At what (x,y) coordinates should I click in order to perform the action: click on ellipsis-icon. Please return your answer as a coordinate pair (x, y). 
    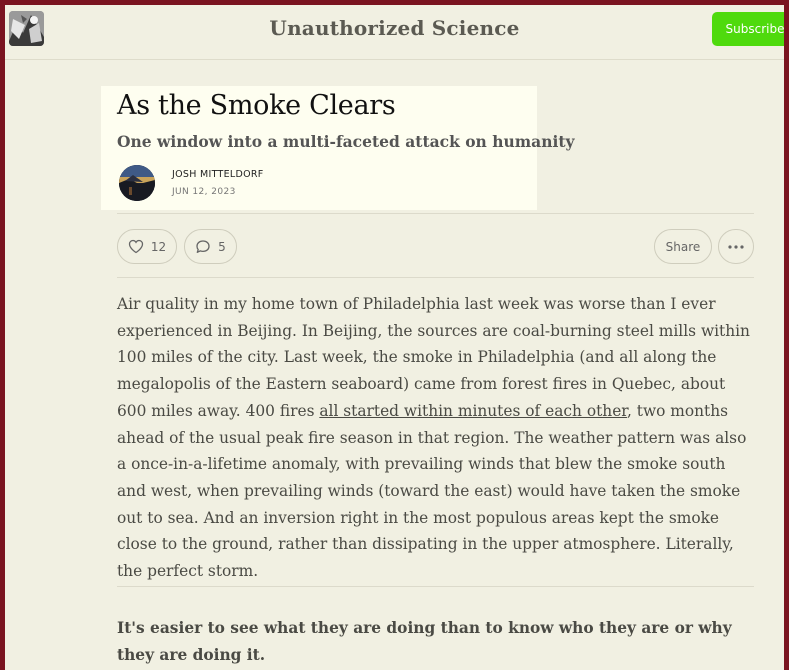
    Looking at the image, I should click on (736, 246).